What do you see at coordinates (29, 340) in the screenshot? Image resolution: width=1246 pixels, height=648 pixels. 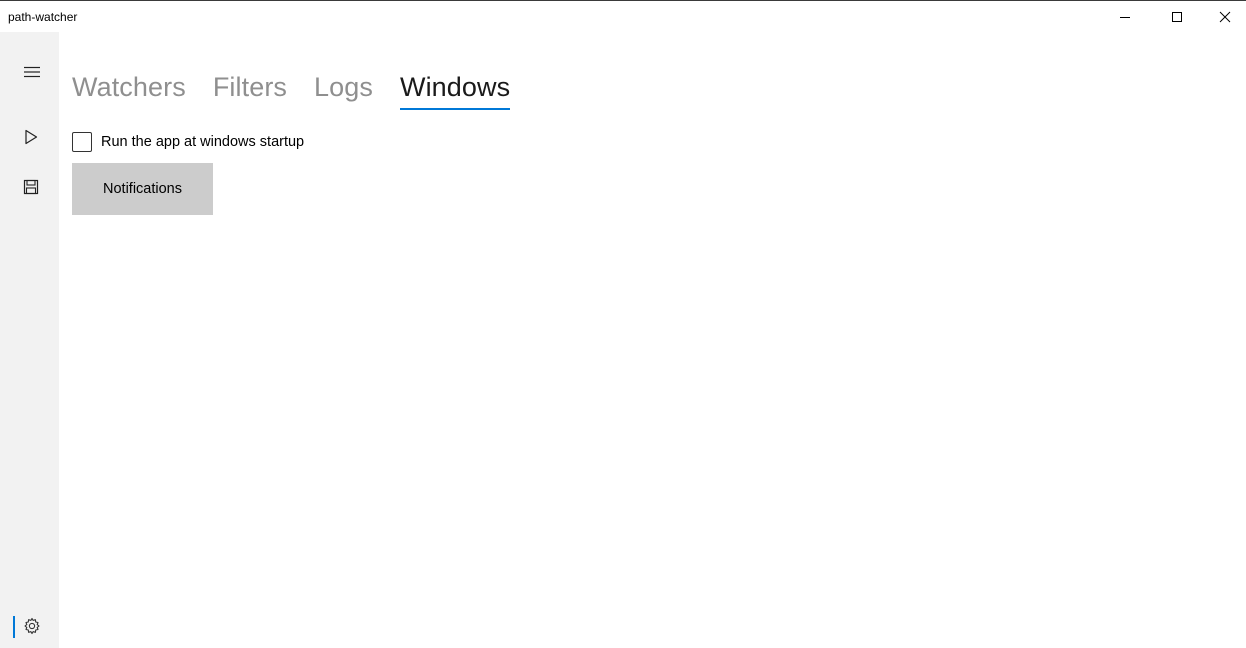 I see `nav-rail` at bounding box center [29, 340].